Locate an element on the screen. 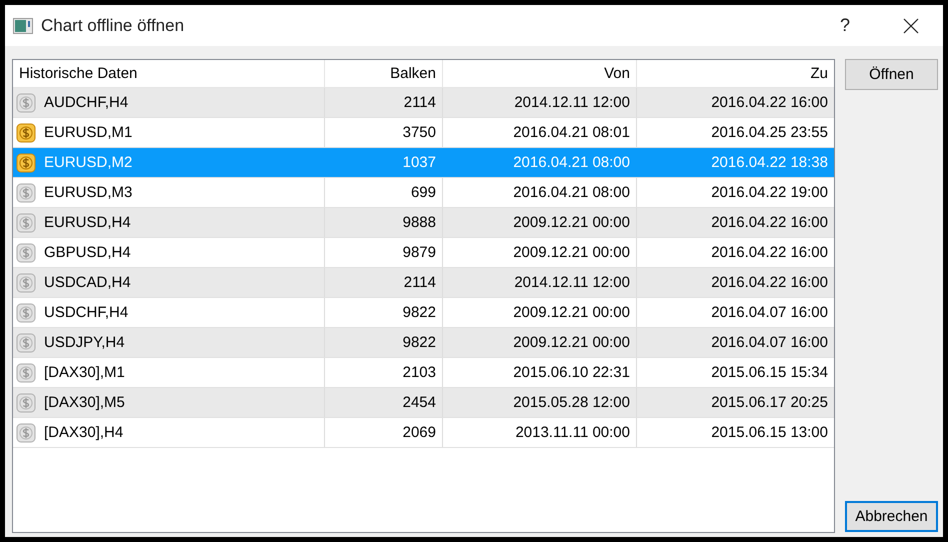  table-cell: EURUSD,M1 is located at coordinates (88, 132).